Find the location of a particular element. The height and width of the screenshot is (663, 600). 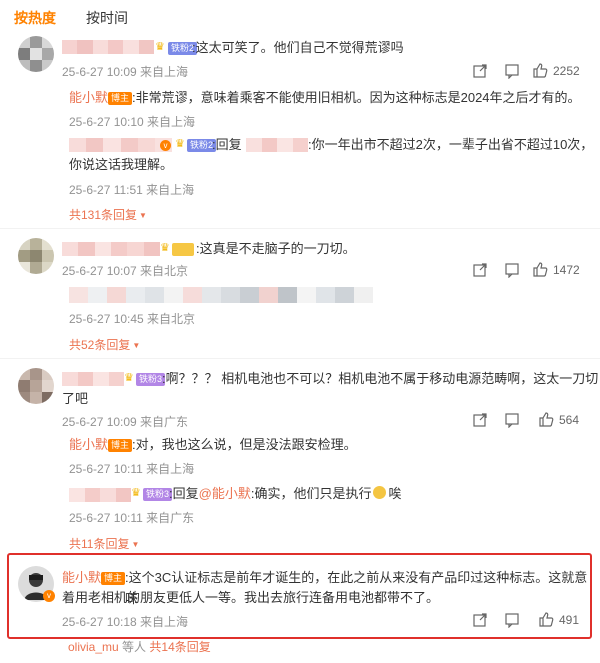

reply-text: :你一年出市不超过2次，一辈子出省不超过10次， is located at coordinates (451, 144).